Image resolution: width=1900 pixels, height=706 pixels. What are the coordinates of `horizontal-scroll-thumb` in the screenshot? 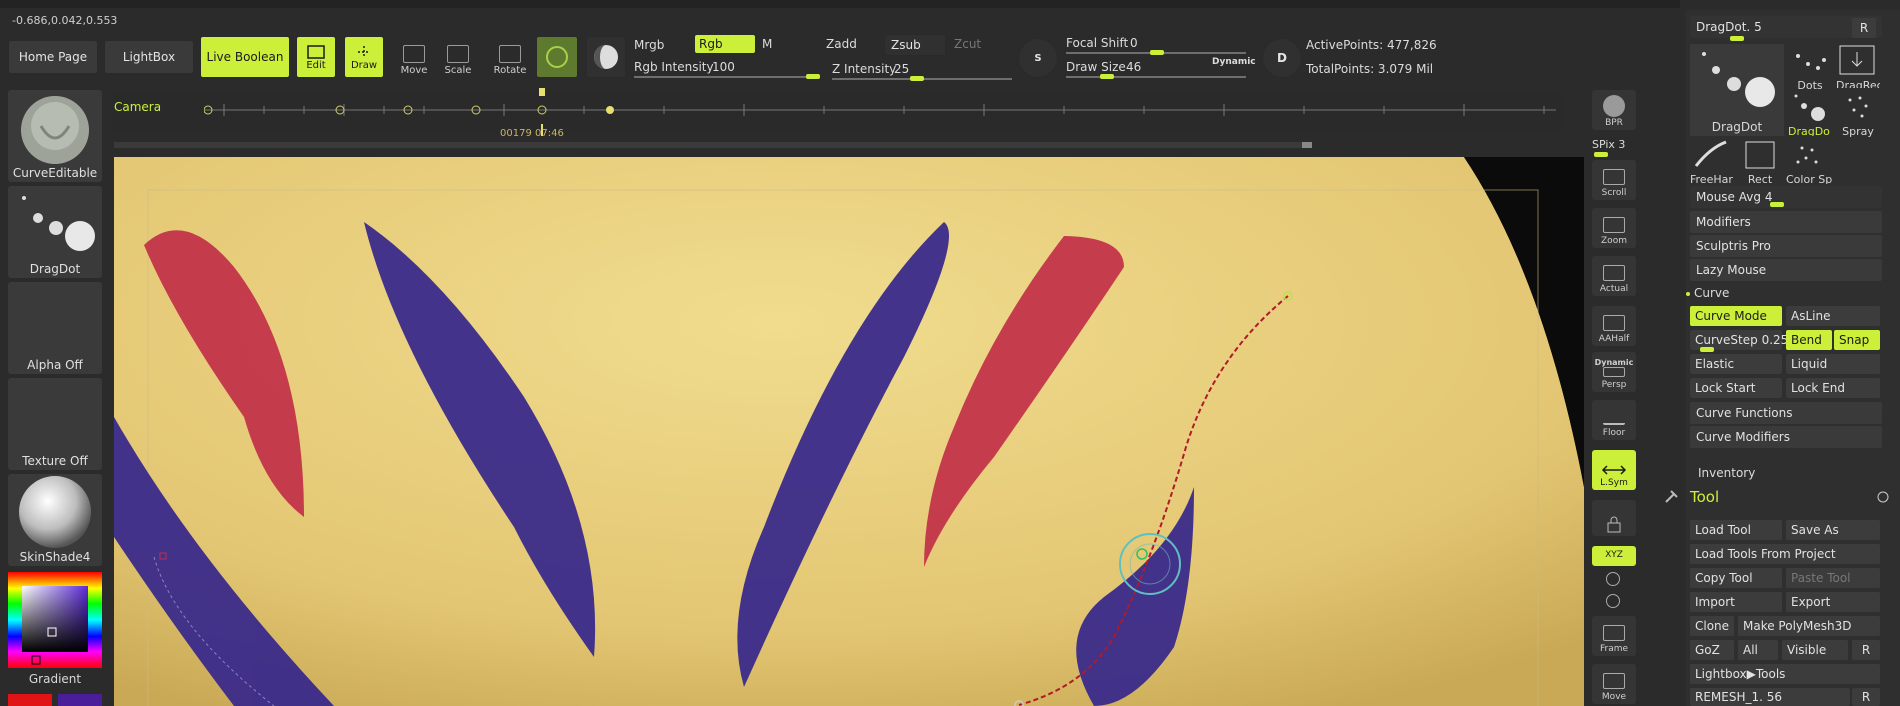 It's located at (1307, 145).